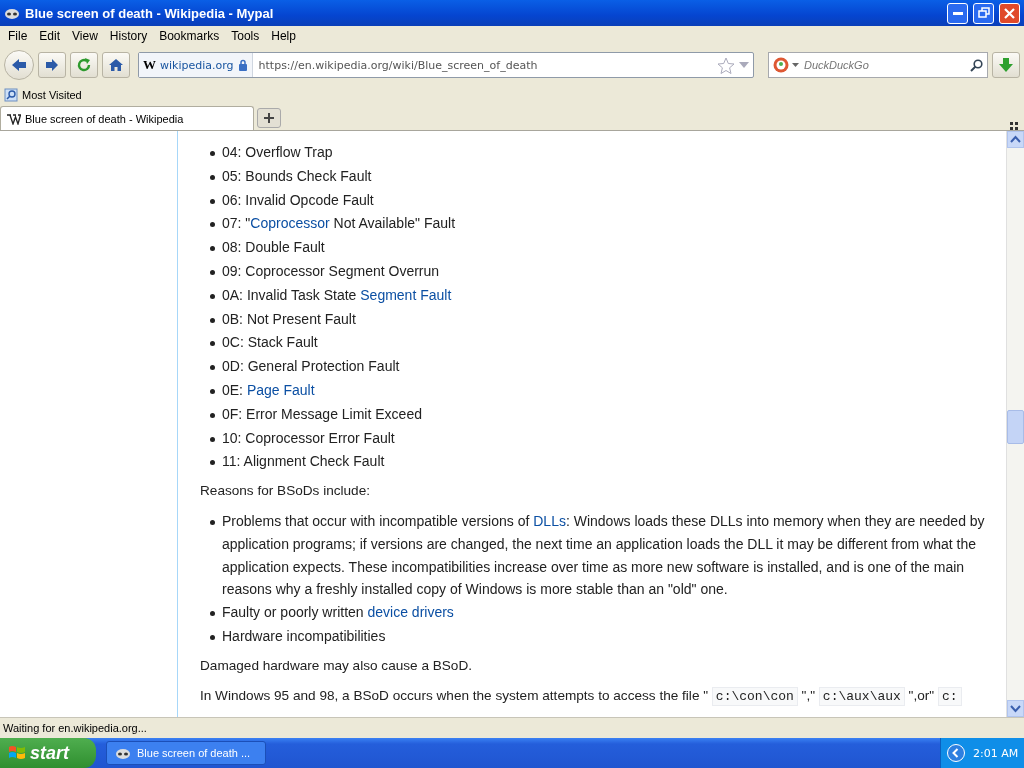 The image size is (1024, 768). I want to click on address-field: https://en.wikipedia.org/wiki/Blue_screen_of_death, so click(484, 65).